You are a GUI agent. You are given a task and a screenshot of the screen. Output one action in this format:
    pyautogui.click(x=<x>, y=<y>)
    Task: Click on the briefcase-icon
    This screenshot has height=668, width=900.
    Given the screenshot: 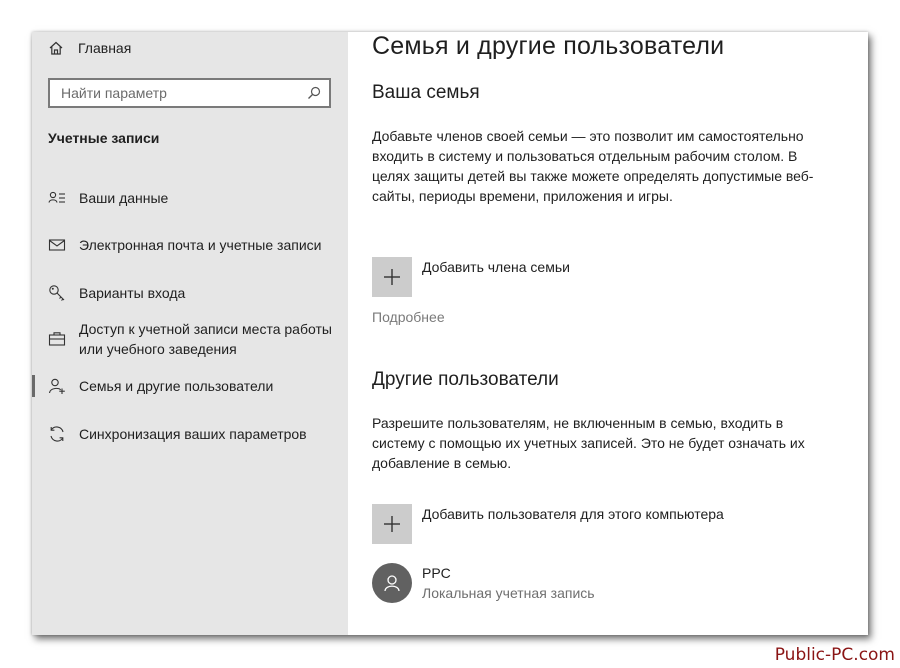 What is the action you would take?
    pyautogui.click(x=57, y=339)
    